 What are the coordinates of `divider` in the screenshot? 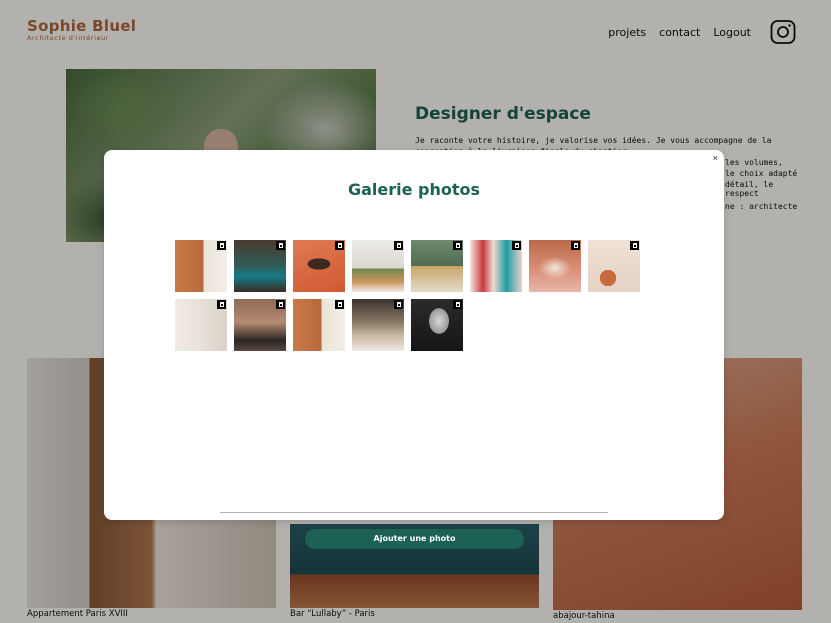 It's located at (414, 512).